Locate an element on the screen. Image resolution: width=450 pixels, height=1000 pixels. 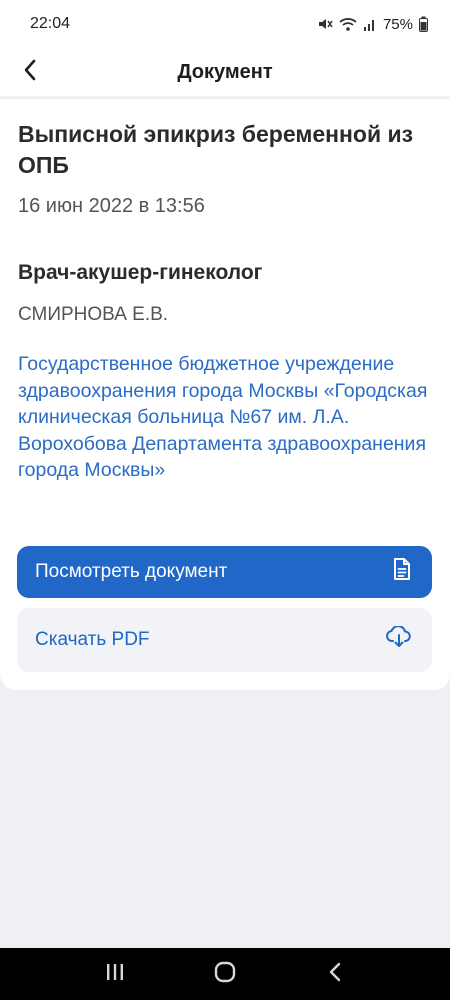
document-title: Выписной эпикриз беременной из ОПБ is located at coordinates (216, 149).